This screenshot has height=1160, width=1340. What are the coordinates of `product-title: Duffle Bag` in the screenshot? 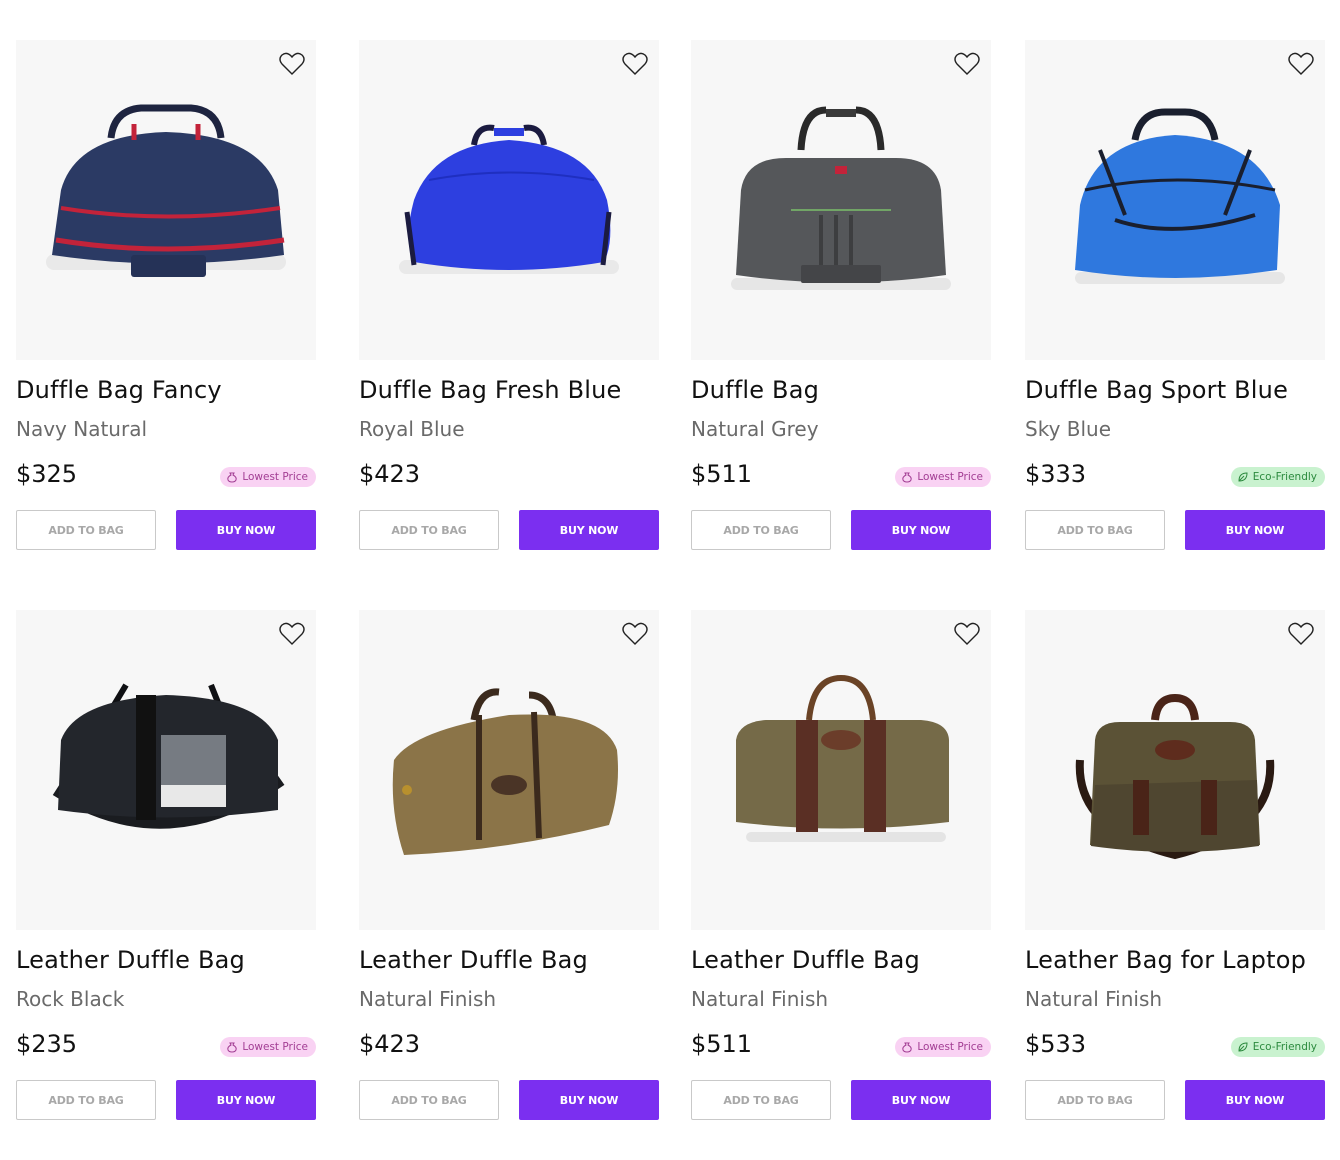 It's located at (755, 390).